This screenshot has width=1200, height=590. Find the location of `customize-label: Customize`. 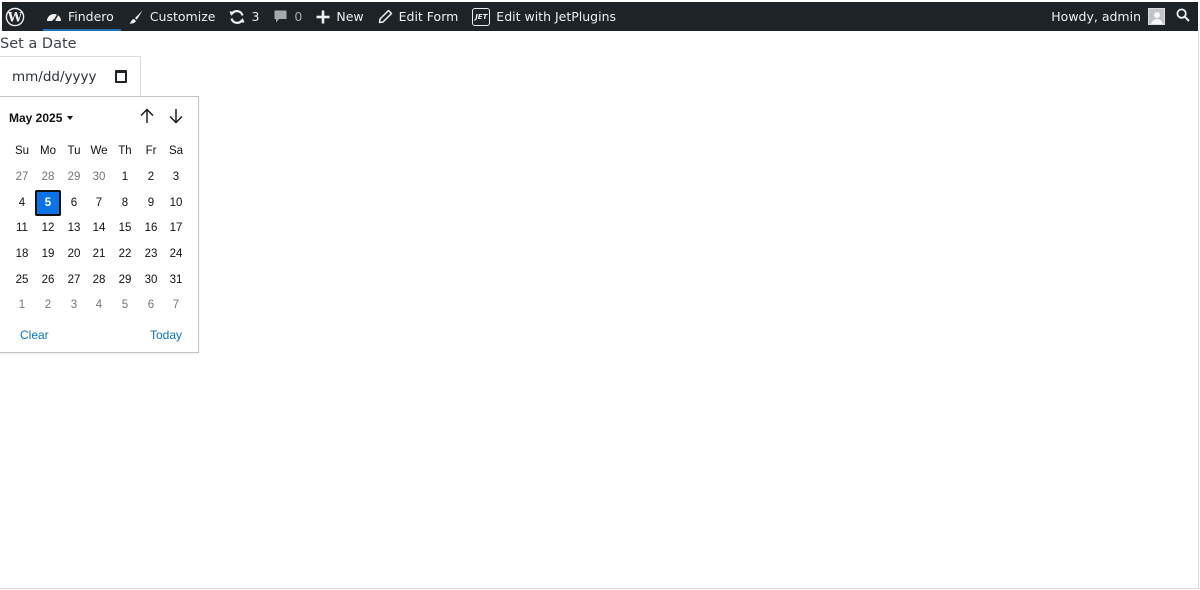

customize-label: Customize is located at coordinates (182, 16).